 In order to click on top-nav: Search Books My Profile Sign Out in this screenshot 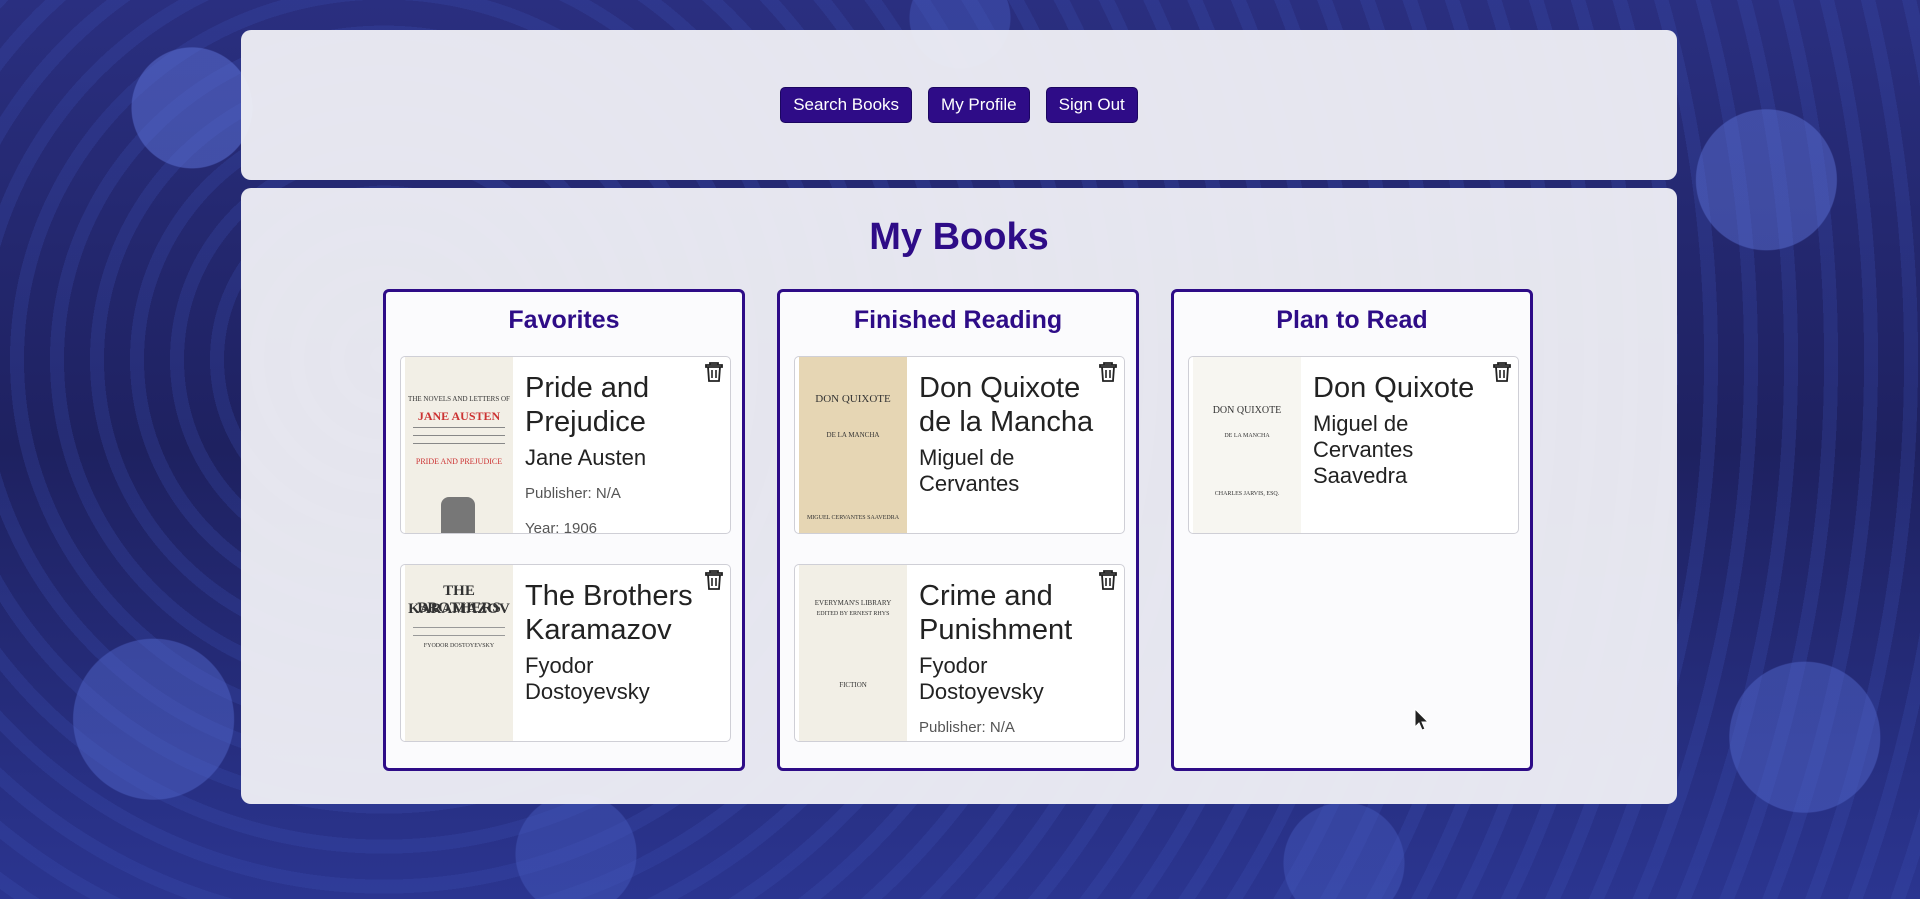, I will do `click(959, 105)`.